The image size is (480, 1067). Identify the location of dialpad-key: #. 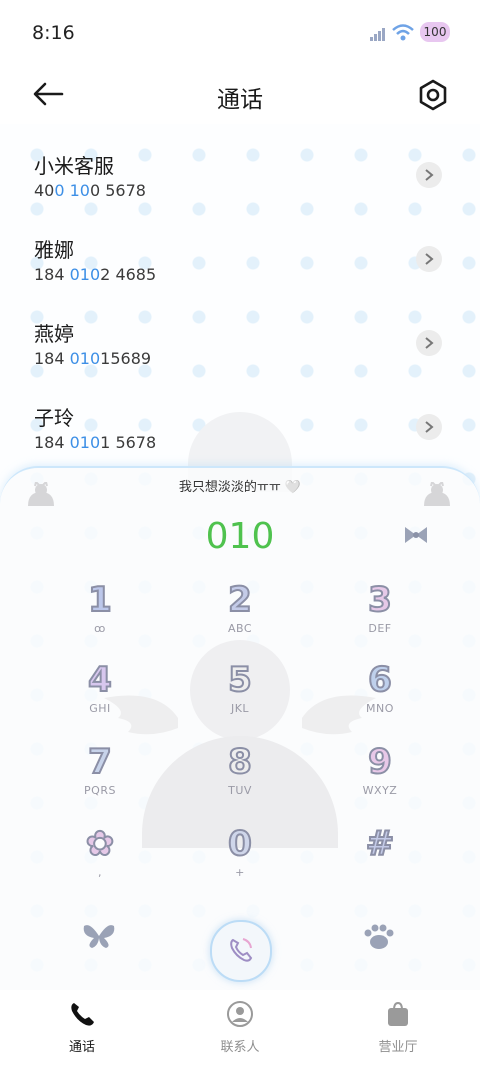
(380, 858).